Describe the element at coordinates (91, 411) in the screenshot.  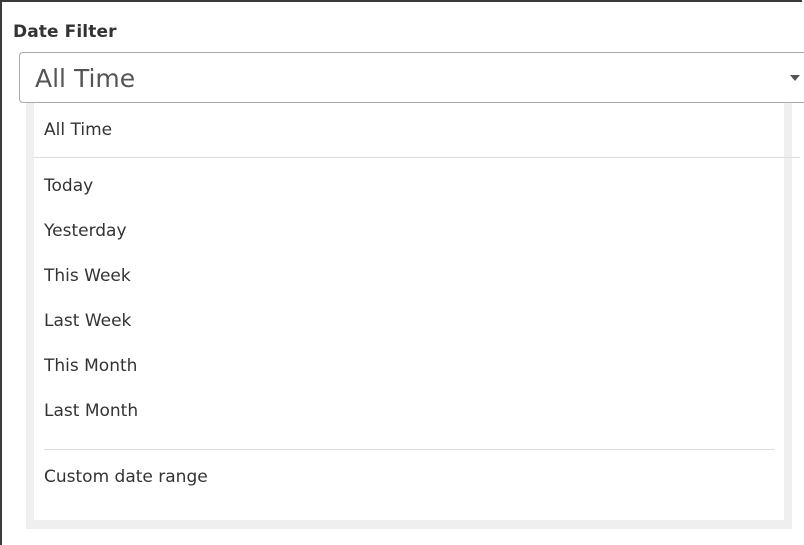
I see `option-last-month: Last Month` at that location.